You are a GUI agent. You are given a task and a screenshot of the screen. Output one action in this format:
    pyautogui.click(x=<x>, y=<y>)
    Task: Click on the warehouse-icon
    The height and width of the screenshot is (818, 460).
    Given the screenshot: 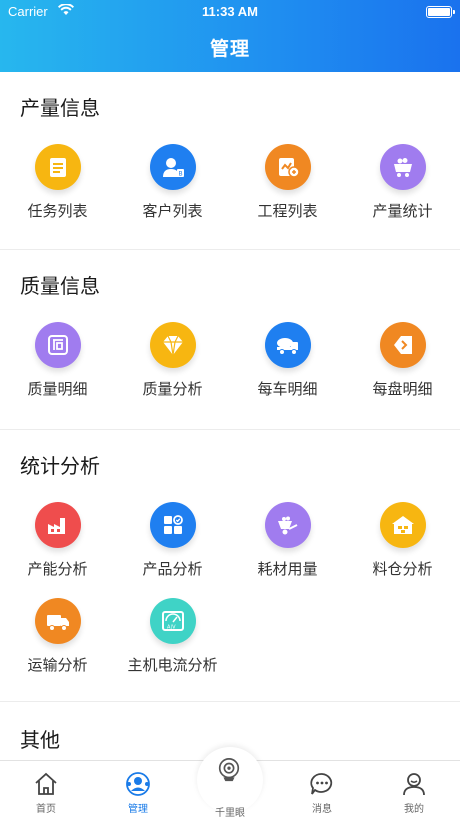 What is the action you would take?
    pyautogui.click(x=402, y=525)
    